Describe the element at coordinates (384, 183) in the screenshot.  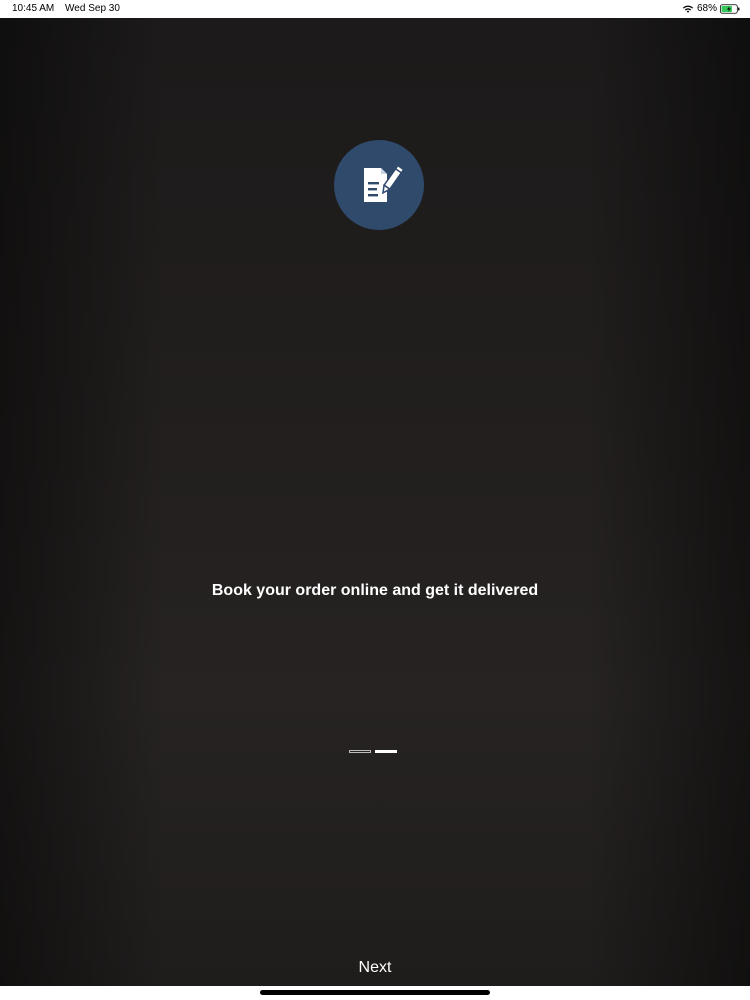
I see `edit-document-icon` at that location.